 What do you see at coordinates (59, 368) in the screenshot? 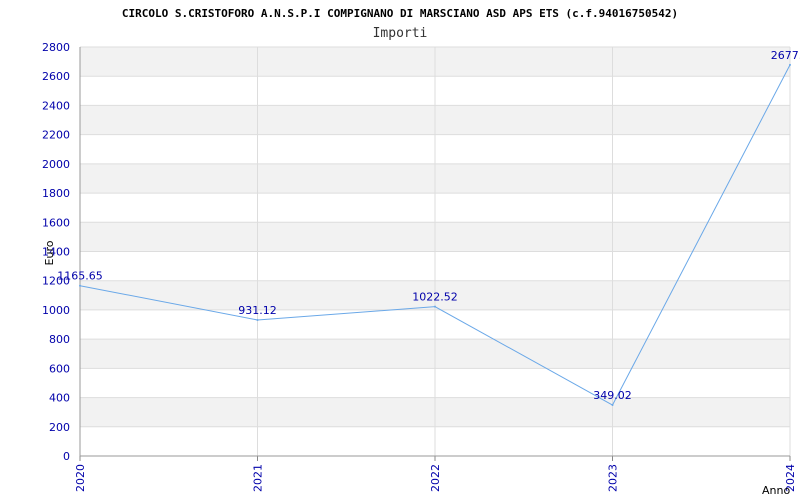
I see `y-tick-label: 600` at bounding box center [59, 368].